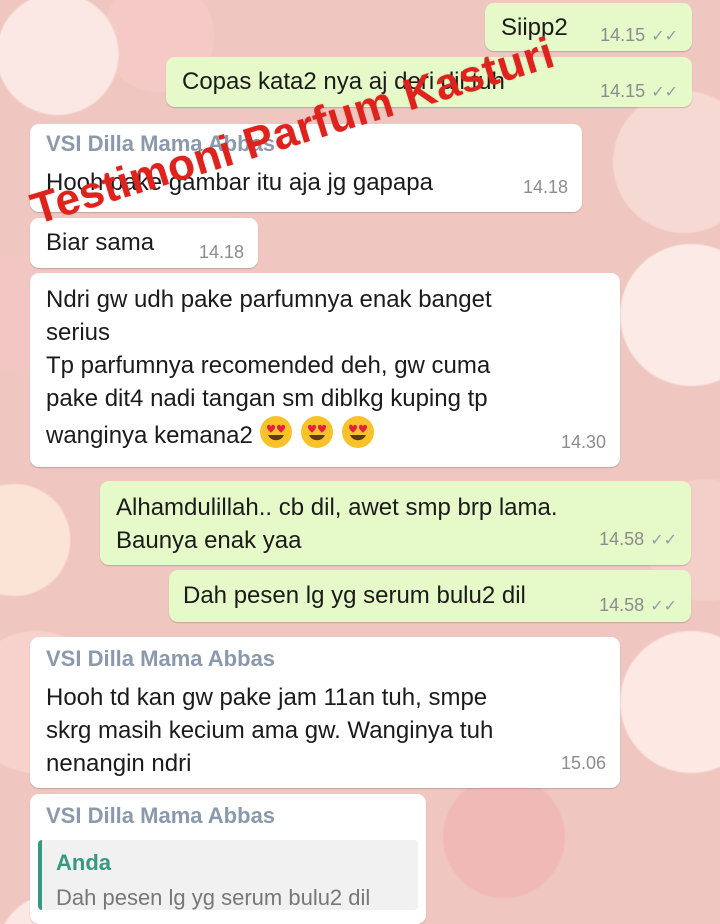 Image resolution: width=720 pixels, height=924 pixels. I want to click on message-time: 14.30, so click(583, 442).